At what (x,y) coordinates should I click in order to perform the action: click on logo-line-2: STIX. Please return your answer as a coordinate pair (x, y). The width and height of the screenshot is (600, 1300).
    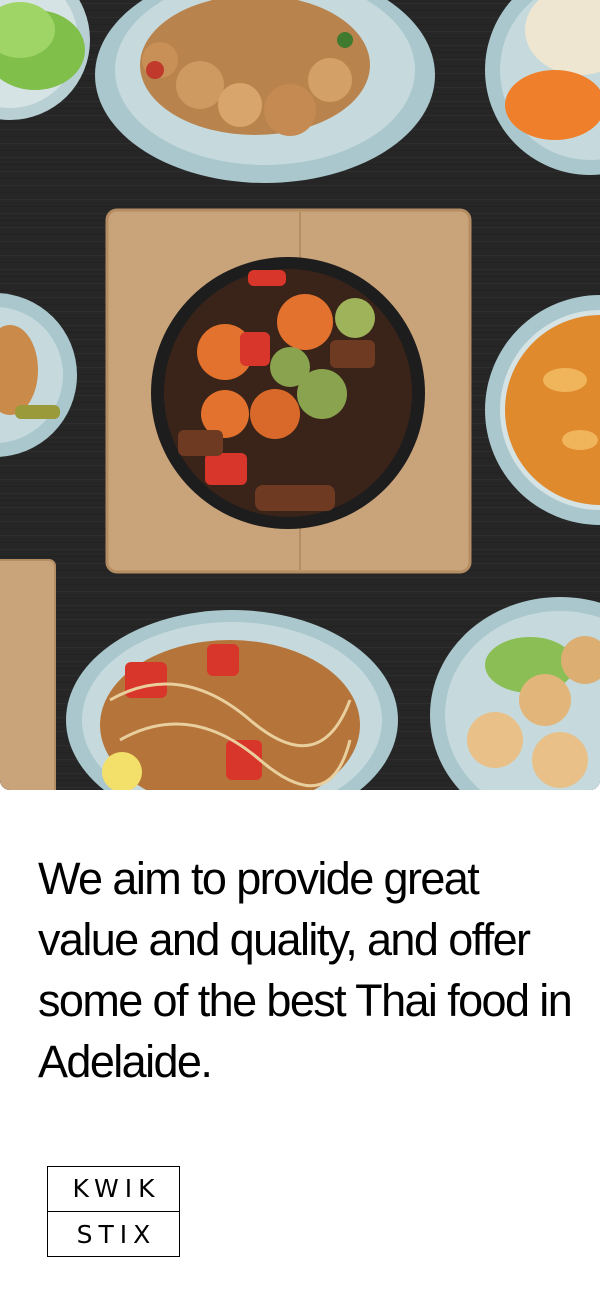
    Looking at the image, I should click on (116, 1234).